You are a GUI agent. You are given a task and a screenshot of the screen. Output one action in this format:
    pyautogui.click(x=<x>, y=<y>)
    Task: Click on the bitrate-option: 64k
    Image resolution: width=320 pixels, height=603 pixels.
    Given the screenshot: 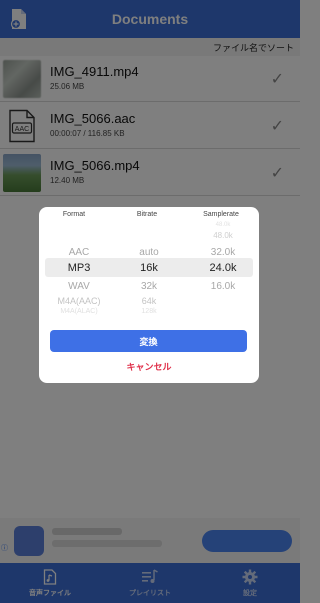 What is the action you would take?
    pyautogui.click(x=149, y=301)
    